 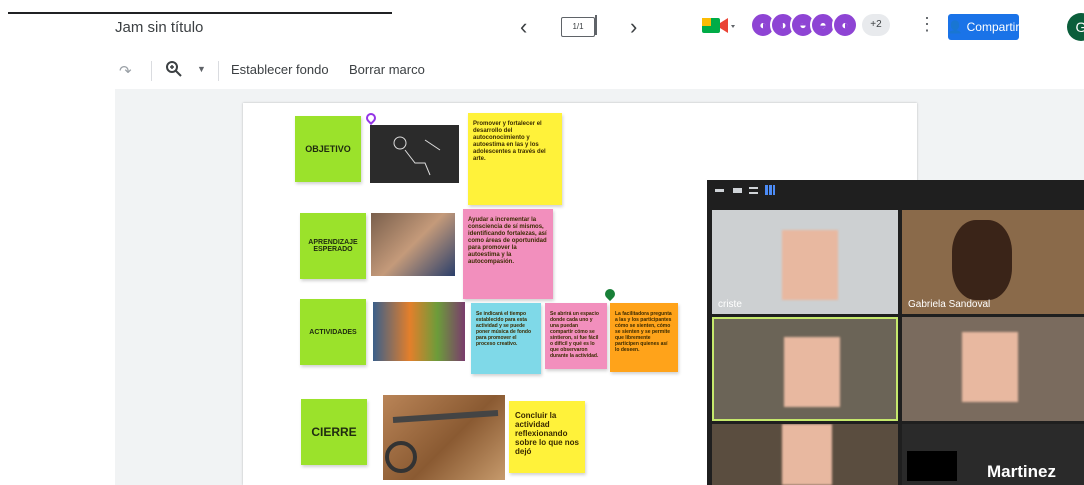 I want to click on participant-avatar: ◐, so click(x=845, y=25).